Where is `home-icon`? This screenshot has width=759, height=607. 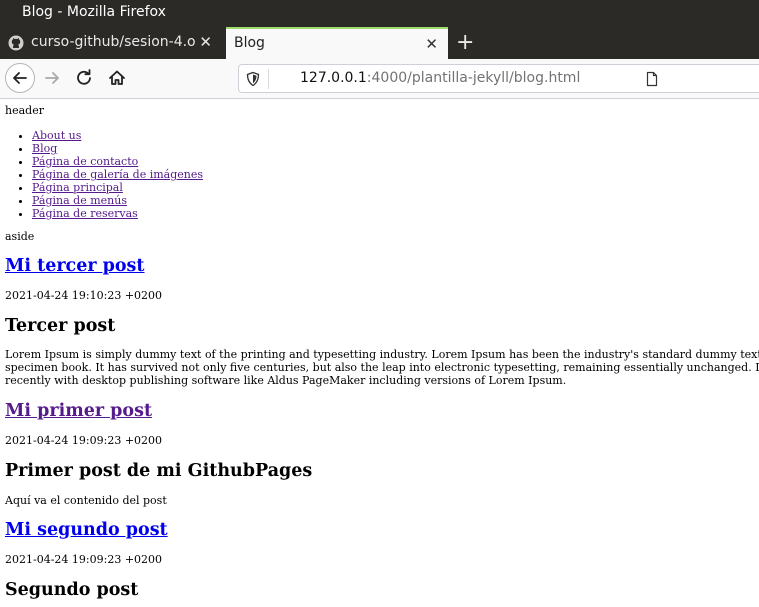 home-icon is located at coordinates (117, 77).